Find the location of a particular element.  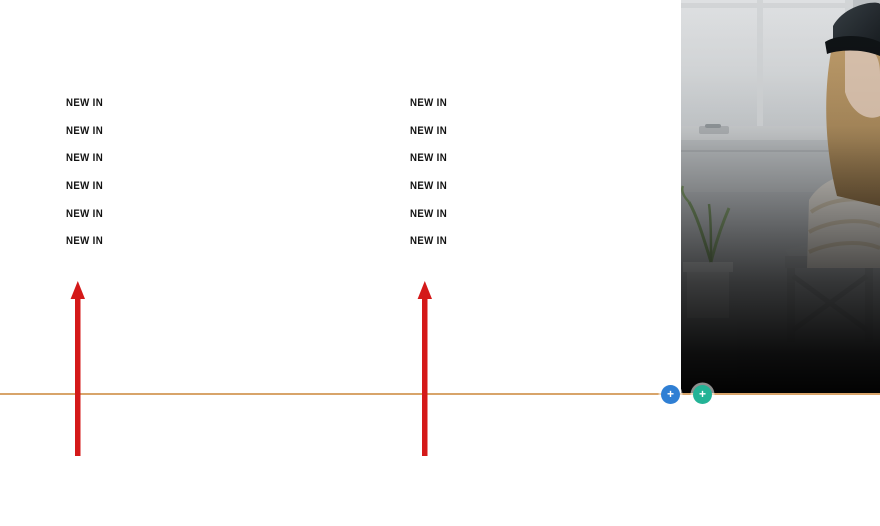

red-up-arrow-left is located at coordinates (78, 368).